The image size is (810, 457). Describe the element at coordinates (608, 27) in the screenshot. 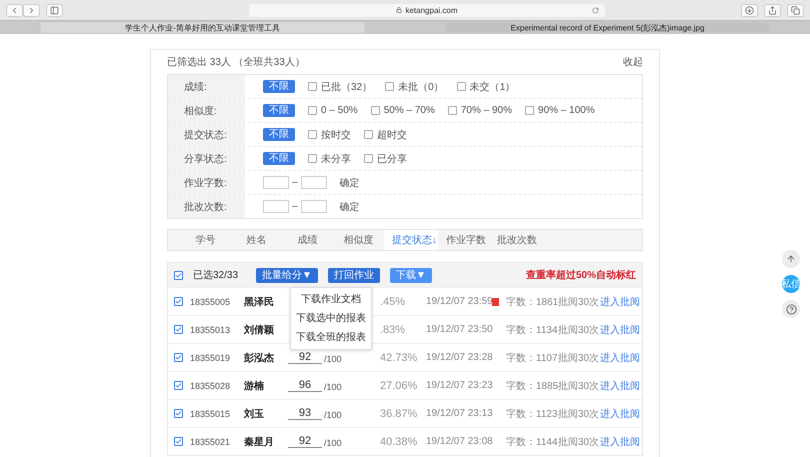

I see `browser-tab: Experimental record of Experiment 5(彭泓杰)image.jpg` at that location.